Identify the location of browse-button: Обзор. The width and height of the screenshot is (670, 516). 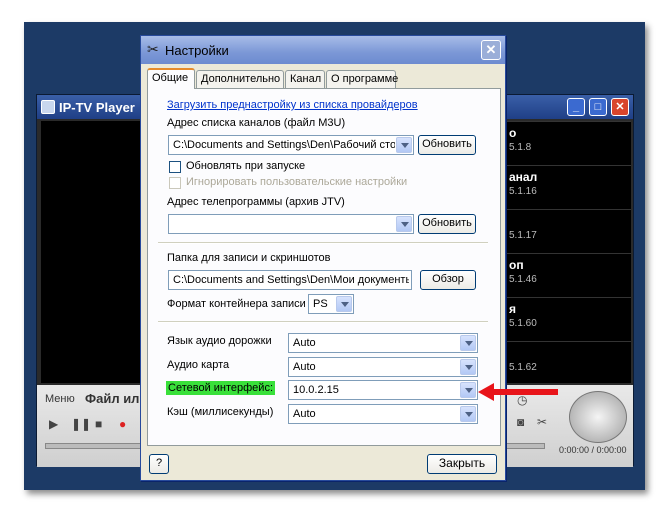
(448, 280).